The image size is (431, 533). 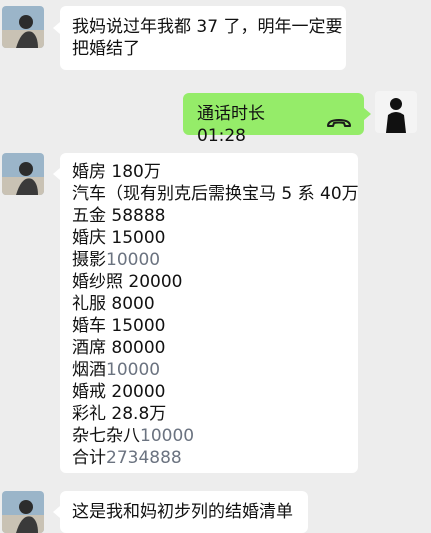 I want to click on message-text: 我妈说过年我都 37 了，明年一定要, so click(x=207, y=27).